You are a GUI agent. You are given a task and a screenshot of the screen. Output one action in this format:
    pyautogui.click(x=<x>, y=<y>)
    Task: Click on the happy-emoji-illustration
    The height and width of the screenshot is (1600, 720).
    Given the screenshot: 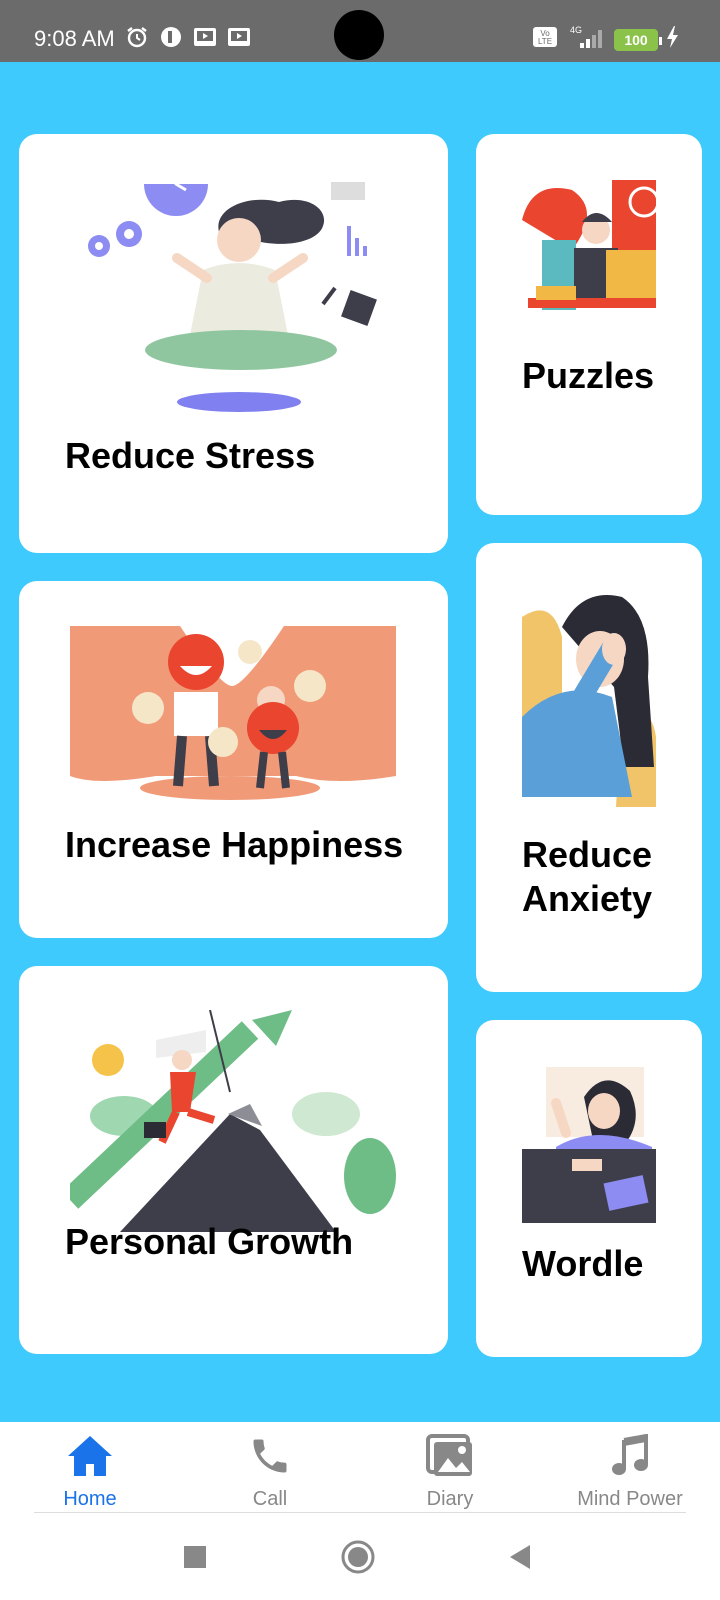 What is the action you would take?
    pyautogui.click(x=233, y=713)
    